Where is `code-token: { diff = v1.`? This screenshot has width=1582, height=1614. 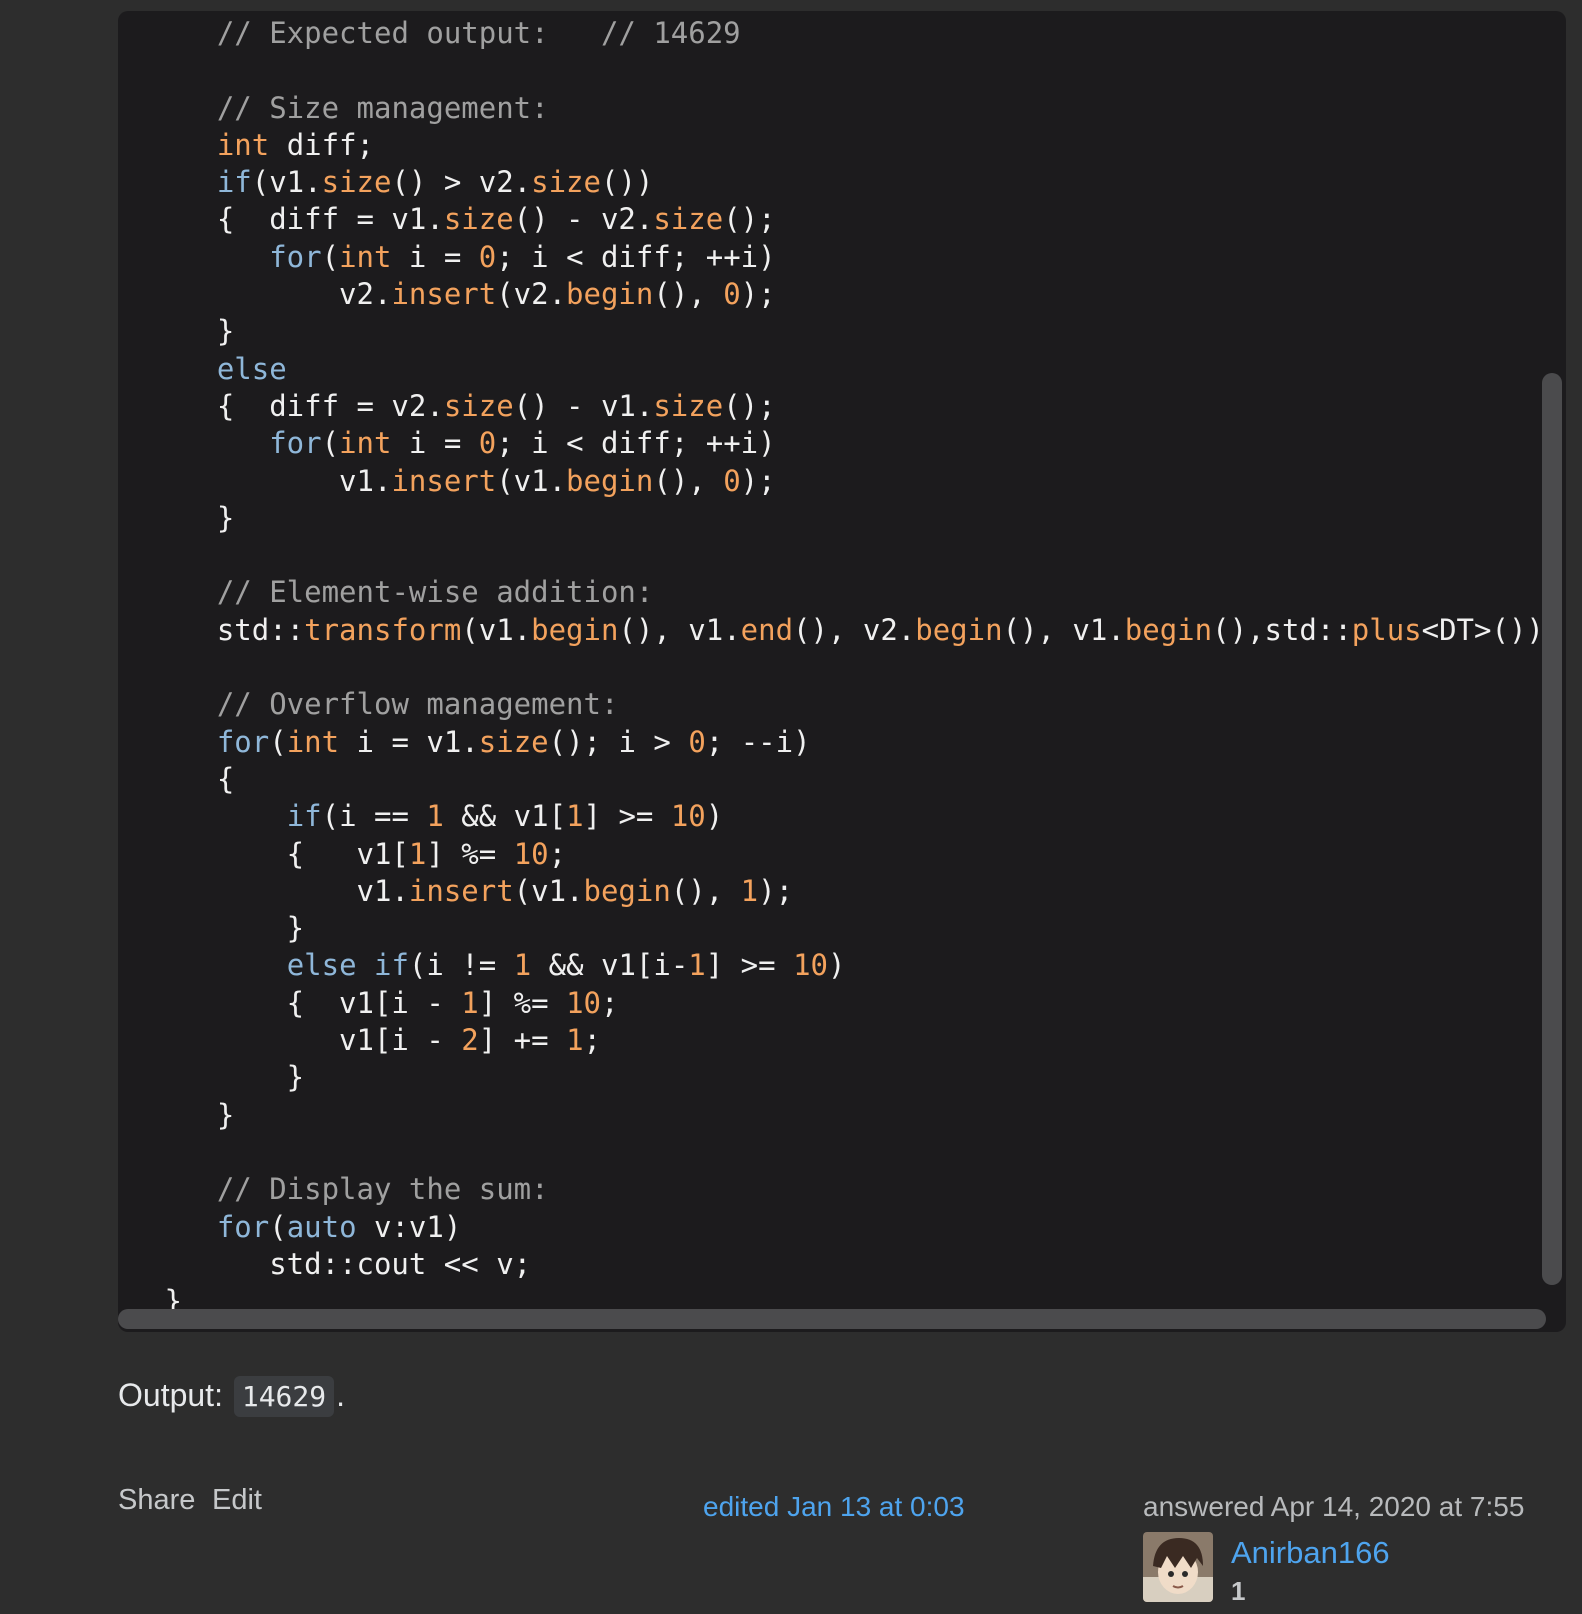
code-token: { diff = v1. is located at coordinates (295, 219).